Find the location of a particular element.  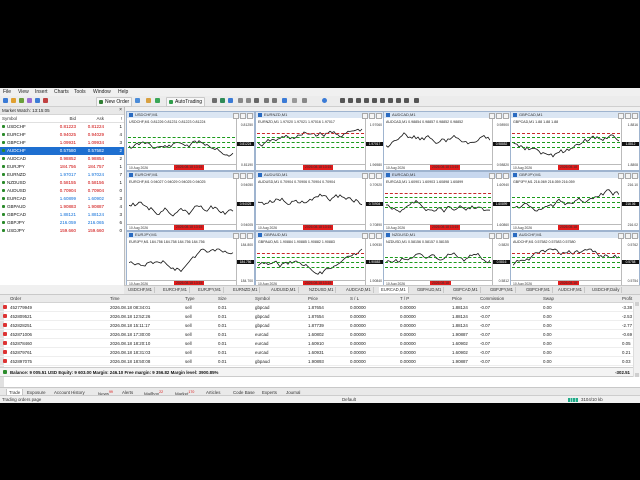

market-watch-row: GBPCAD 1.88121 1.88124 3 is located at coordinates (62, 215).